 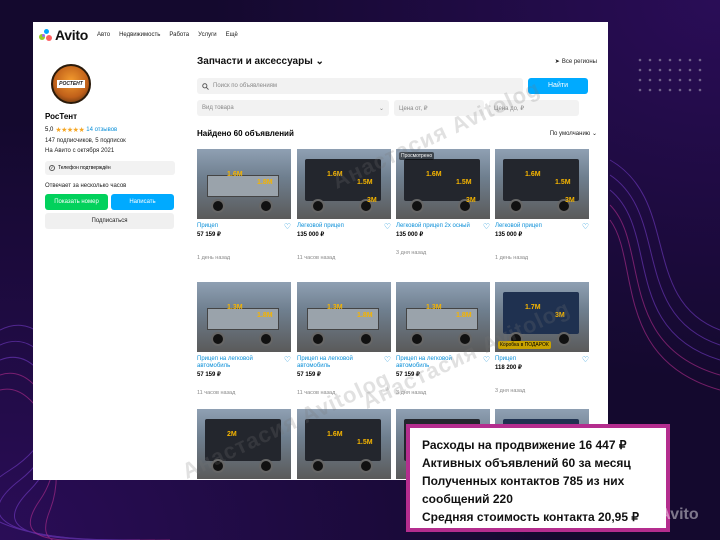 What do you see at coordinates (61, 116) in the screenshot?
I see `seller-name: РосТент` at bounding box center [61, 116].